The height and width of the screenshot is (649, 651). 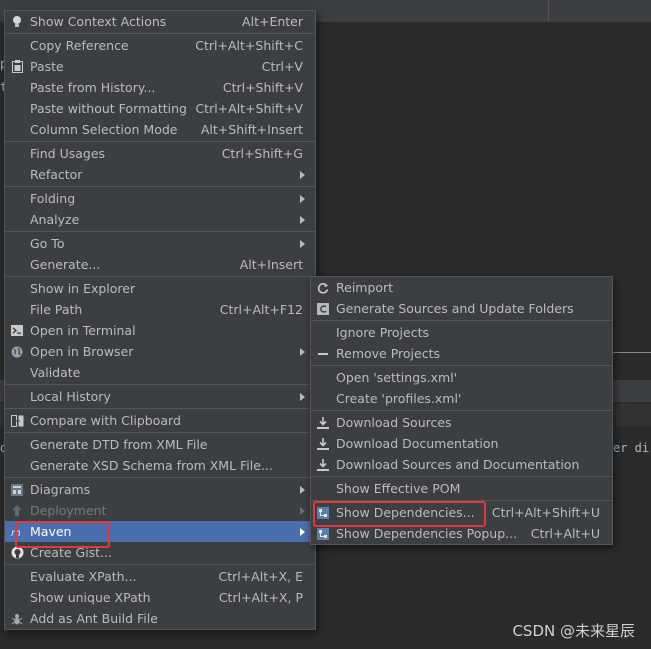 What do you see at coordinates (160, 330) in the screenshot?
I see `menu-item-open-in-terminal: Open in Terminal` at bounding box center [160, 330].